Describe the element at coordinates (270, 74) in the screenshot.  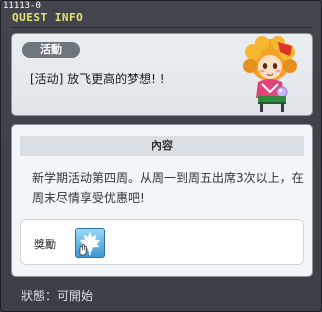
I see `npc-portrait-icon` at that location.